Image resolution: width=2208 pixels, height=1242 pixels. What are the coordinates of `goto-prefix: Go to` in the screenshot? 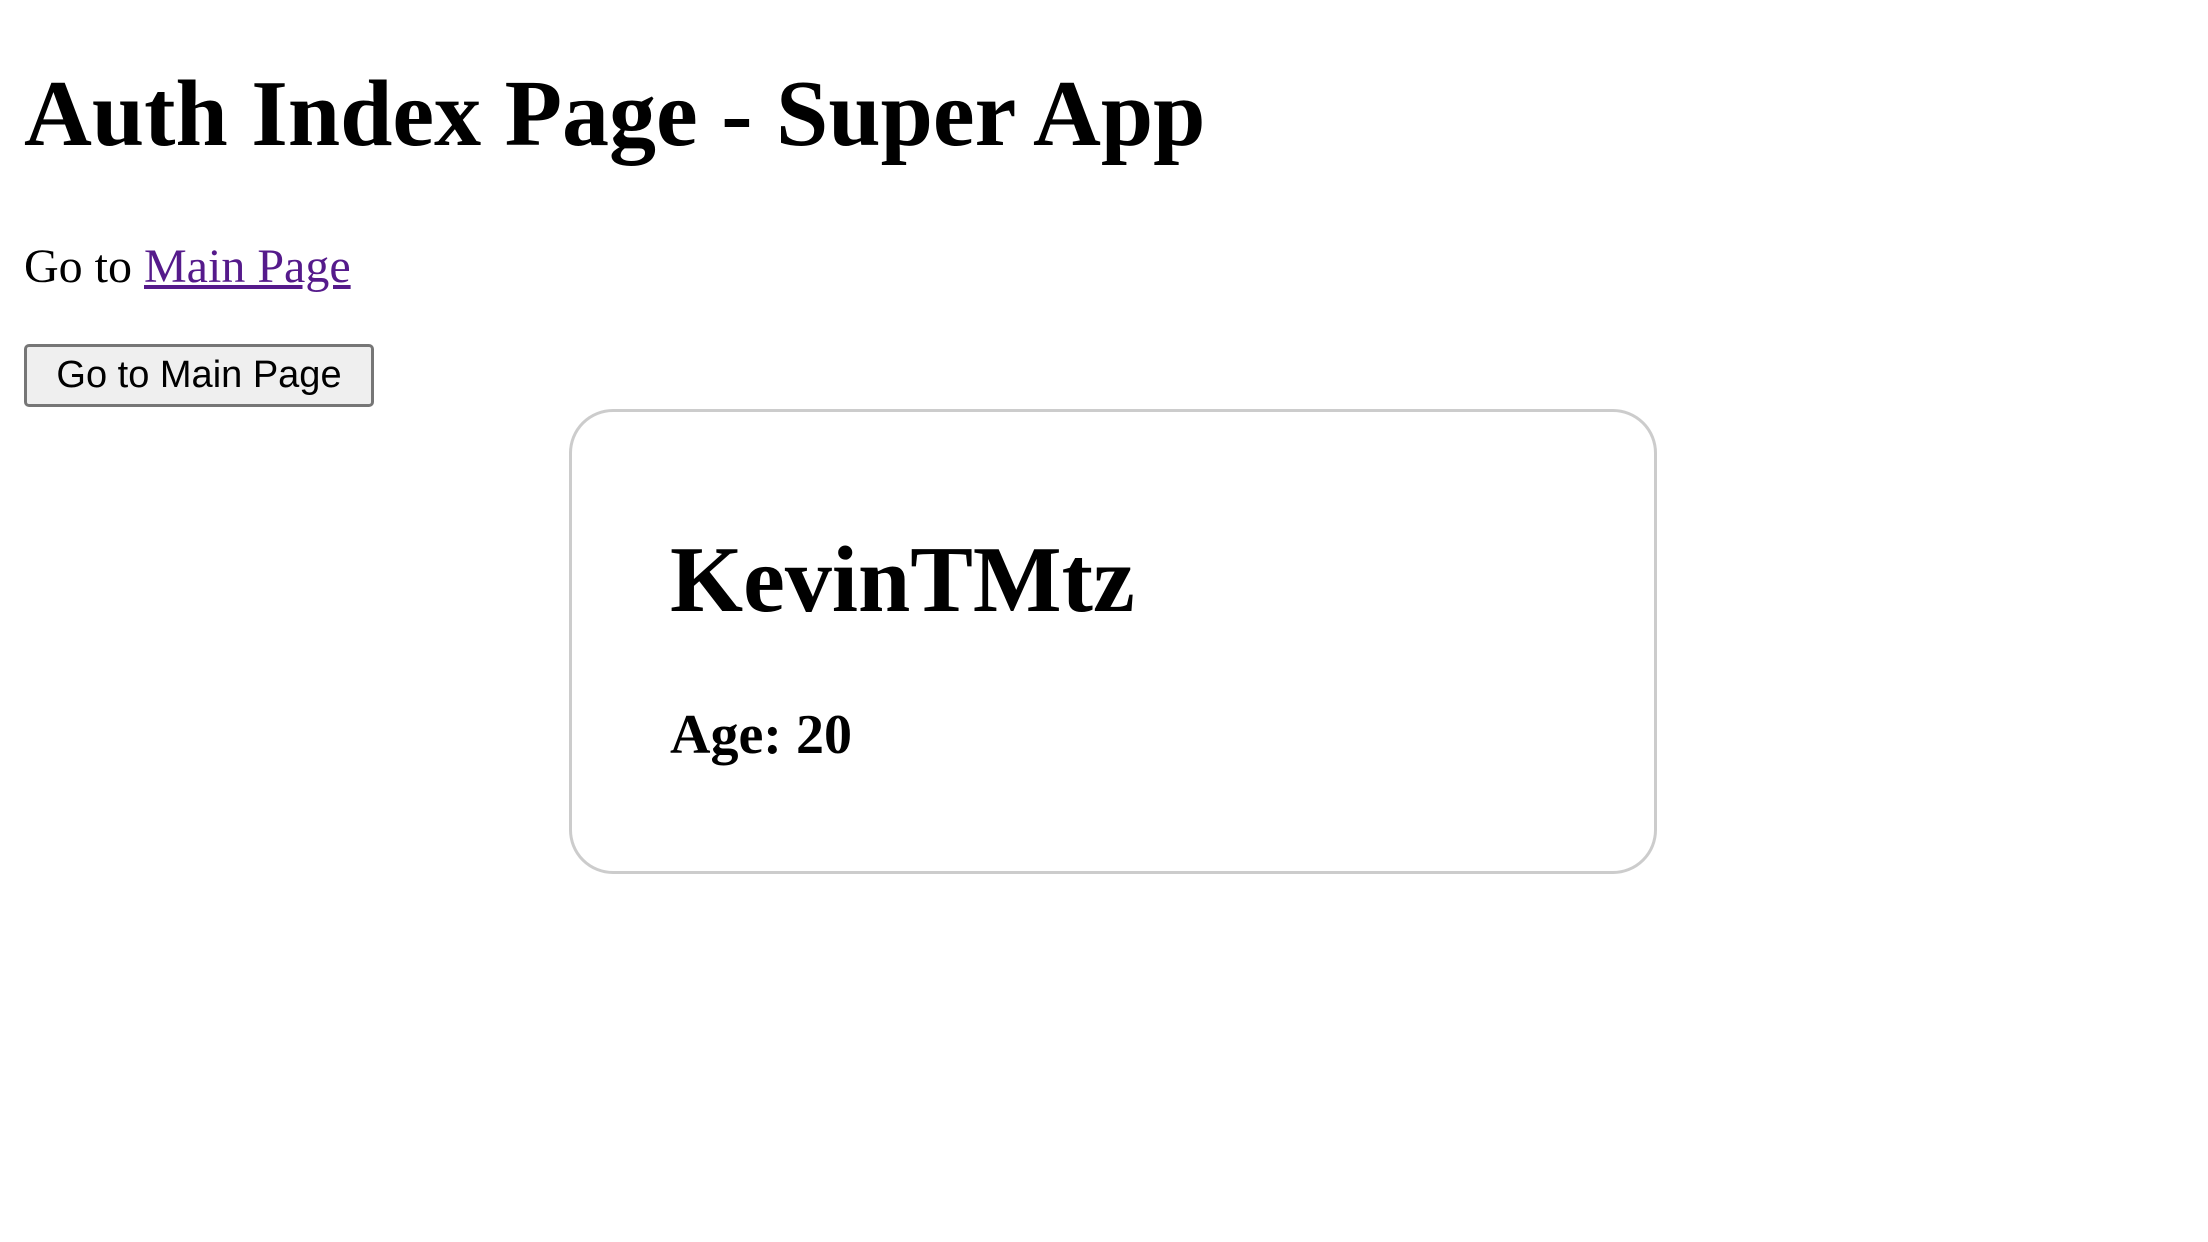 It's located at (78, 266).